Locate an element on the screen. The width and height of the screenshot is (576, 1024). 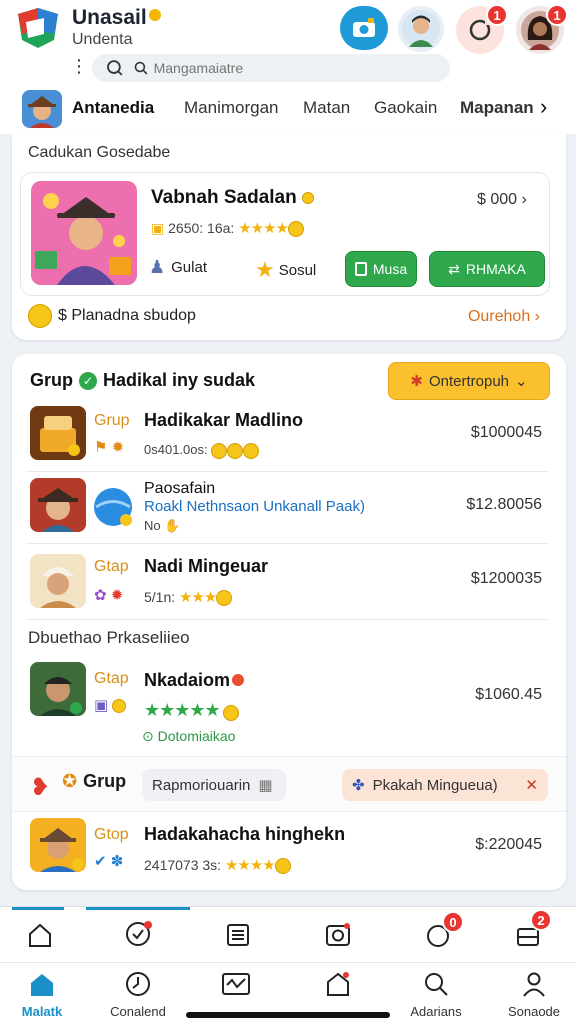
item-price: $:220045 is located at coordinates (508, 844).